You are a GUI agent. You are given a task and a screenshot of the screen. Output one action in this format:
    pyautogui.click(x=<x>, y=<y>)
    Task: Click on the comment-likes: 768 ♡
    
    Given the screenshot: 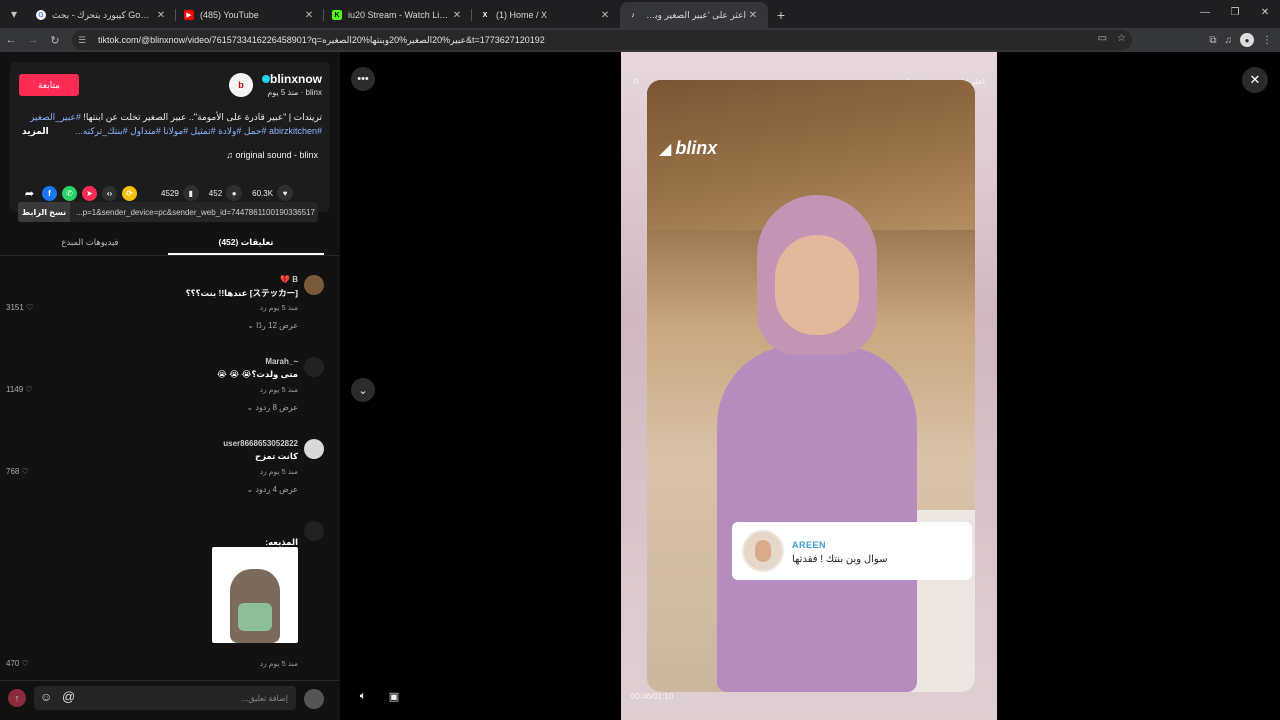 What is the action you would take?
    pyautogui.click(x=17, y=471)
    